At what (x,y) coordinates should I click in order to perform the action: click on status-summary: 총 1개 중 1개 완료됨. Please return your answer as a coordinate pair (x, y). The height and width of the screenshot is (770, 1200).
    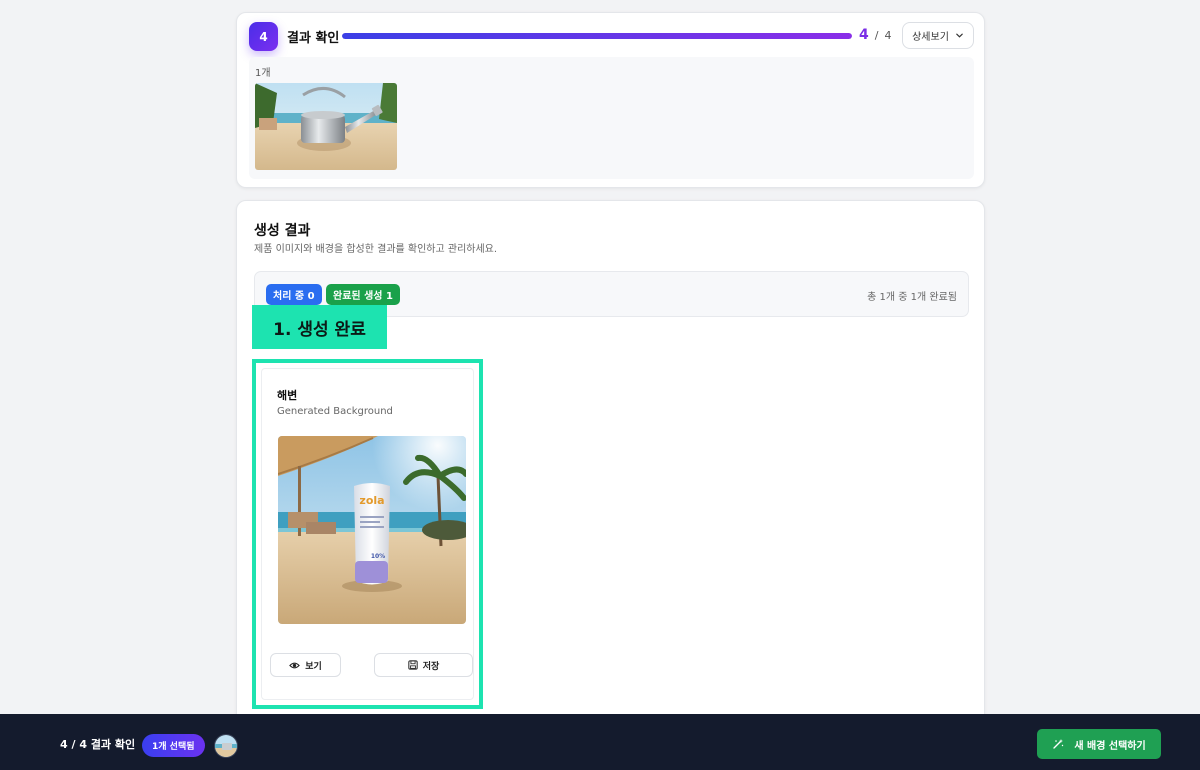
    Looking at the image, I should click on (912, 297).